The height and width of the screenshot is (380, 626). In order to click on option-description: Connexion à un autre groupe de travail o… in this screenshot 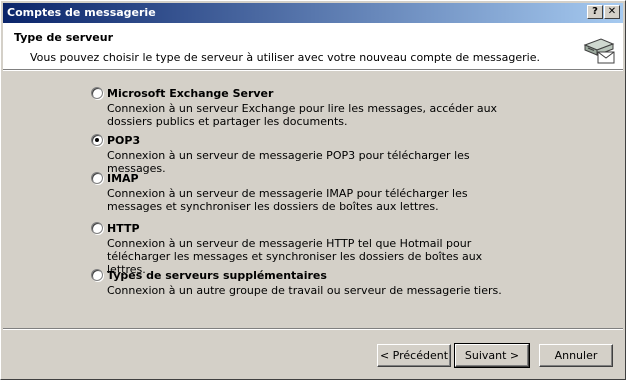, I will do `click(304, 290)`.